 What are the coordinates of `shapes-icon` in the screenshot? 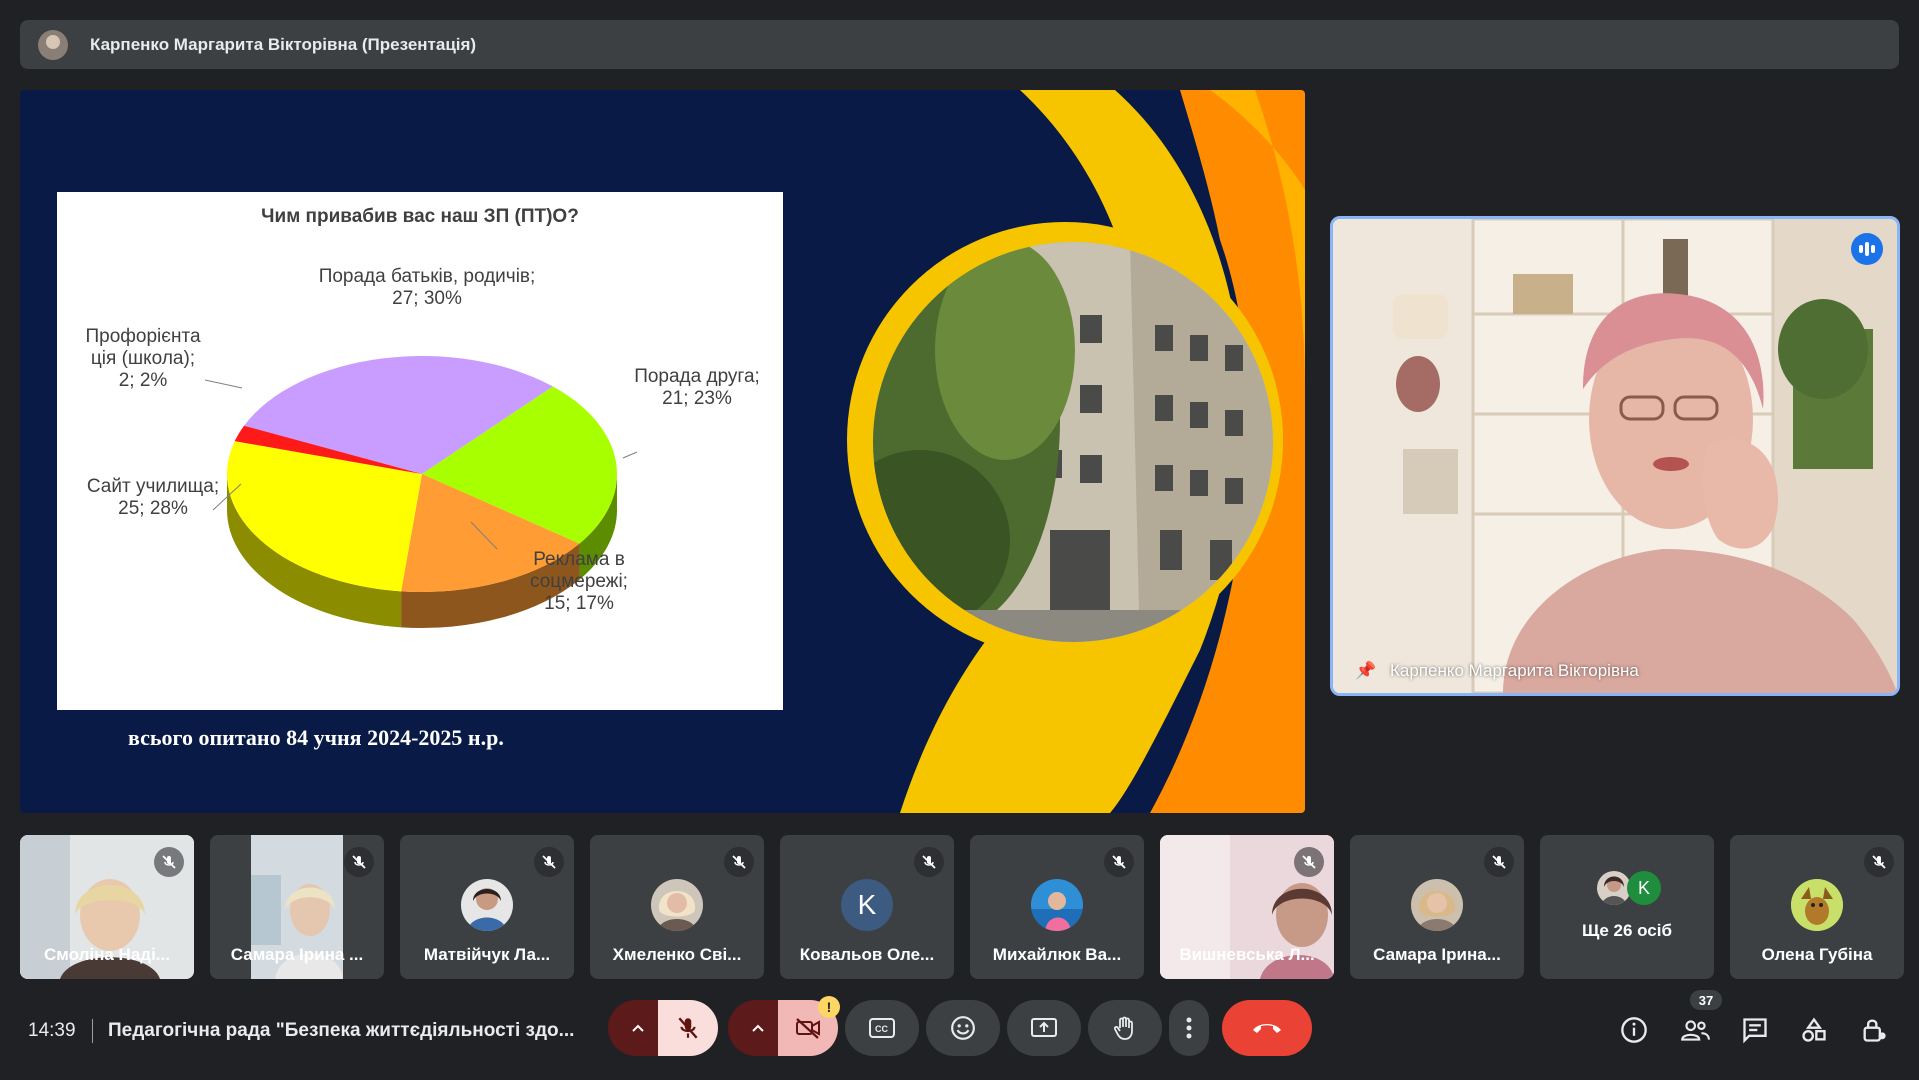 It's located at (1814, 1029).